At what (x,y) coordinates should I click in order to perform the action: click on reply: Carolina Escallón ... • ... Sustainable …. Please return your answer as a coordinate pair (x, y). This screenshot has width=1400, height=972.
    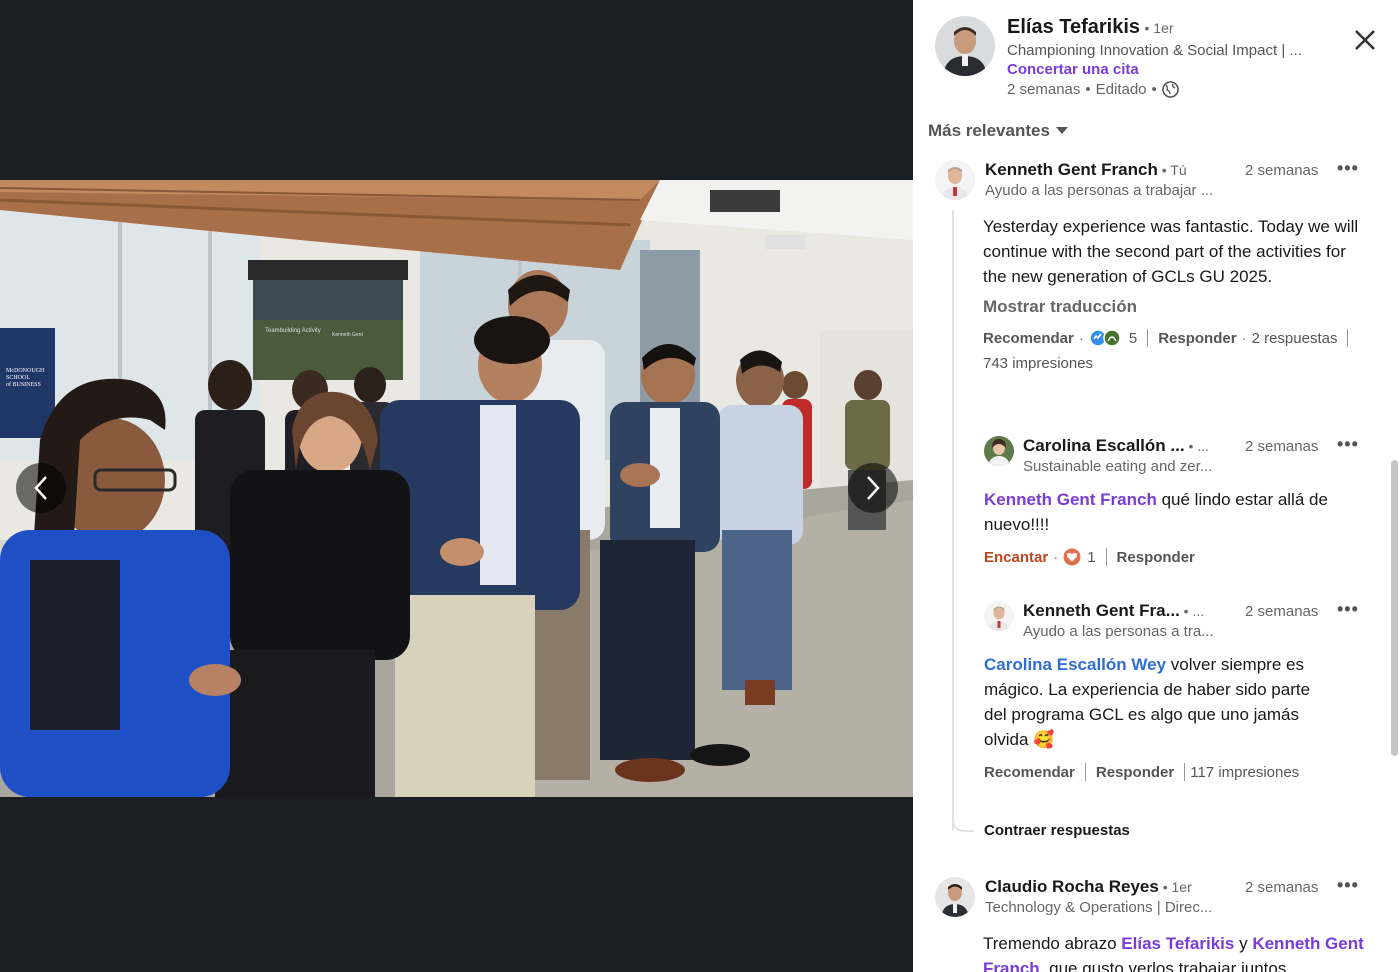
    Looking at the image, I should click on (1184, 500).